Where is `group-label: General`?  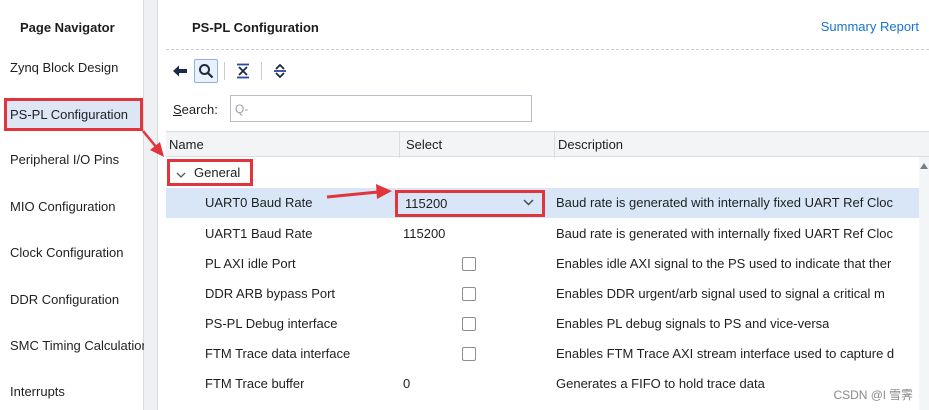 group-label: General is located at coordinates (217, 172).